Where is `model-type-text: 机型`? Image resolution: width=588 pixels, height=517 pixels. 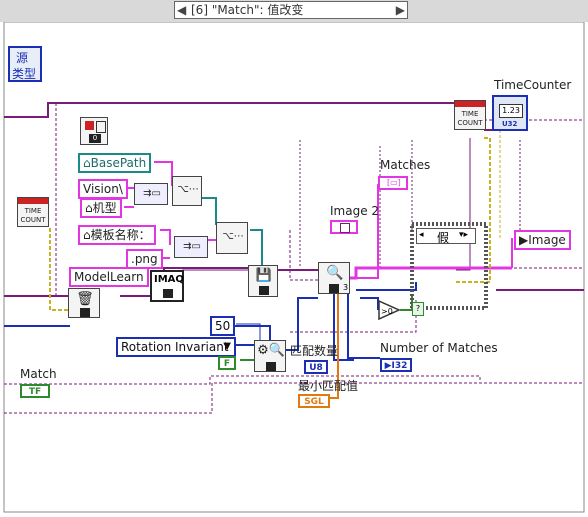 model-type-text: 机型 is located at coordinates (104, 208).